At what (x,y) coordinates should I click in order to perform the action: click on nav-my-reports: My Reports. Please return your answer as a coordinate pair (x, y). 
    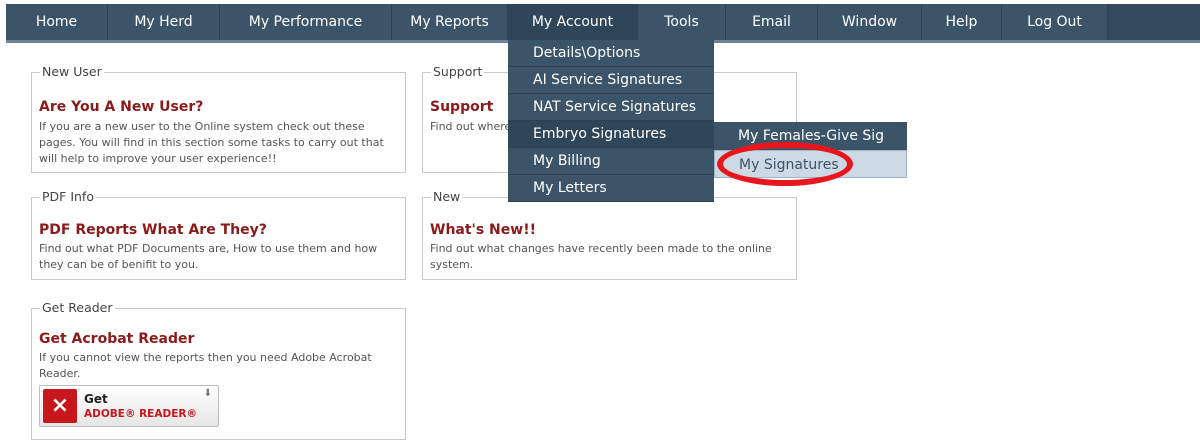
    Looking at the image, I should click on (450, 22).